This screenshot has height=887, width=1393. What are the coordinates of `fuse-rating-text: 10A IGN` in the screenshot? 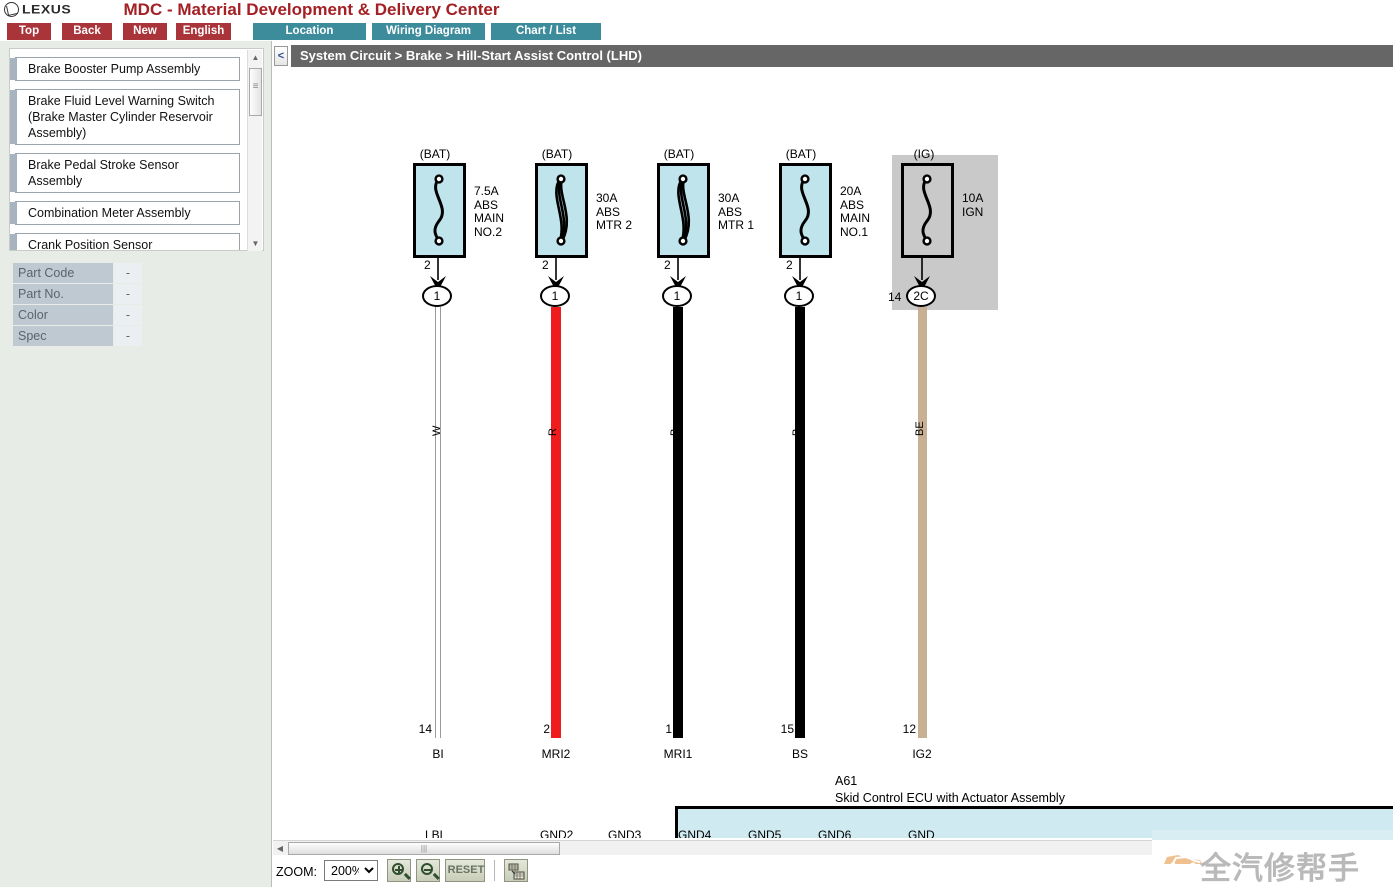 It's located at (973, 205).